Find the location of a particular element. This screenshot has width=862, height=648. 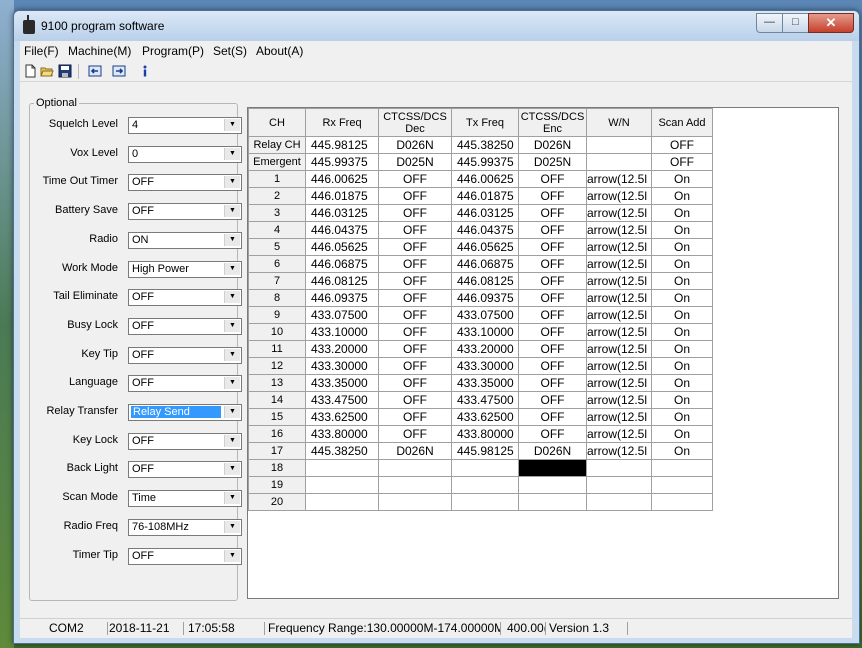

grid-cell: 445.99375 is located at coordinates (342, 162).